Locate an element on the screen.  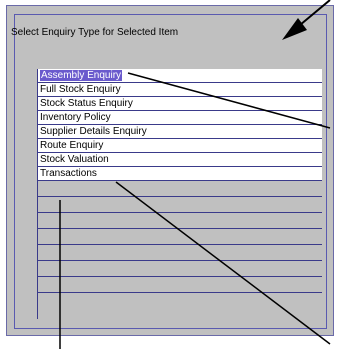
list-item-label: Stock Status Enquiry is located at coordinates (86, 103).